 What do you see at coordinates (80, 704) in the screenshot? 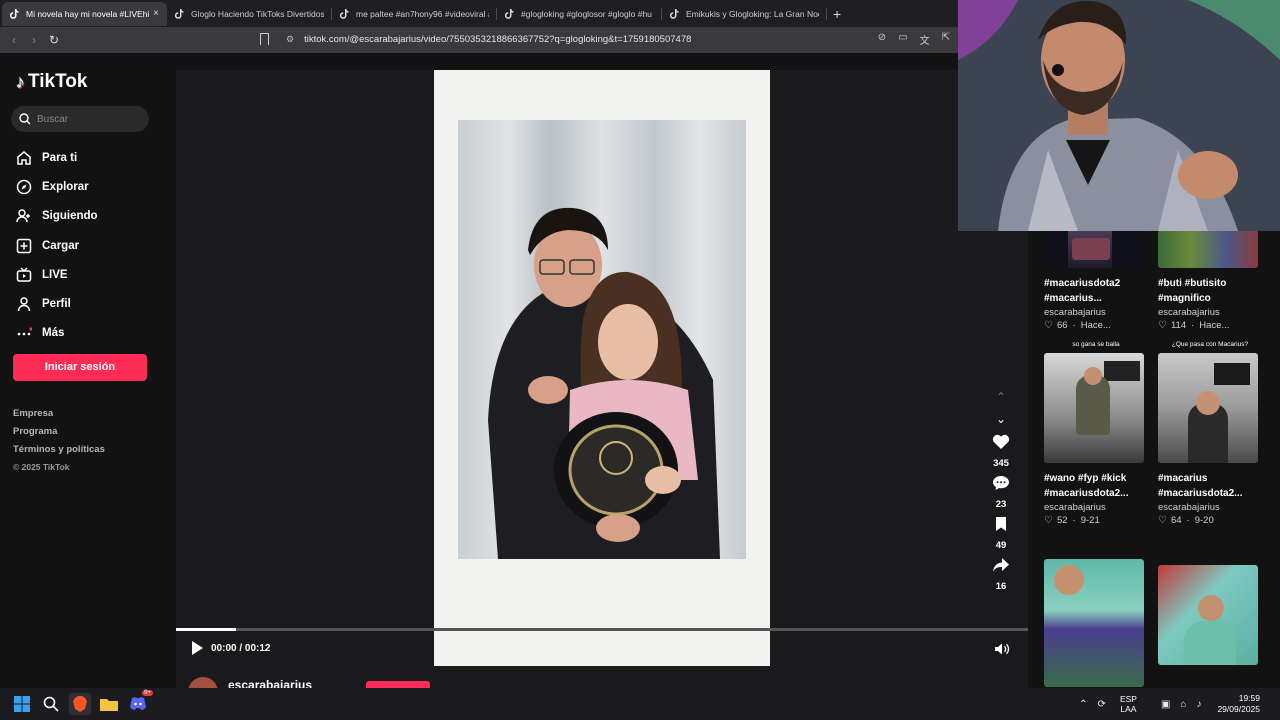
I see `brave-browser-icon` at bounding box center [80, 704].